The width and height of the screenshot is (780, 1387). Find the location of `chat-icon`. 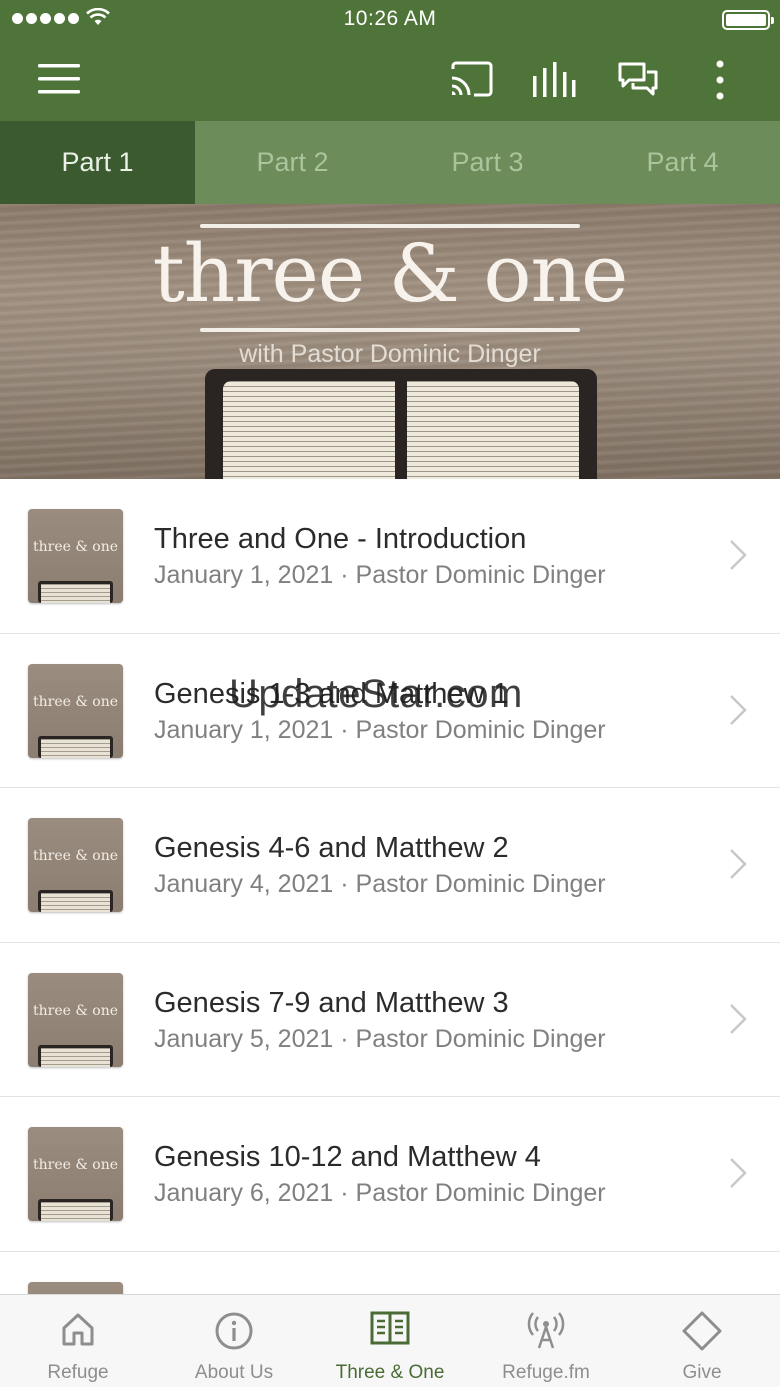

chat-icon is located at coordinates (638, 80).